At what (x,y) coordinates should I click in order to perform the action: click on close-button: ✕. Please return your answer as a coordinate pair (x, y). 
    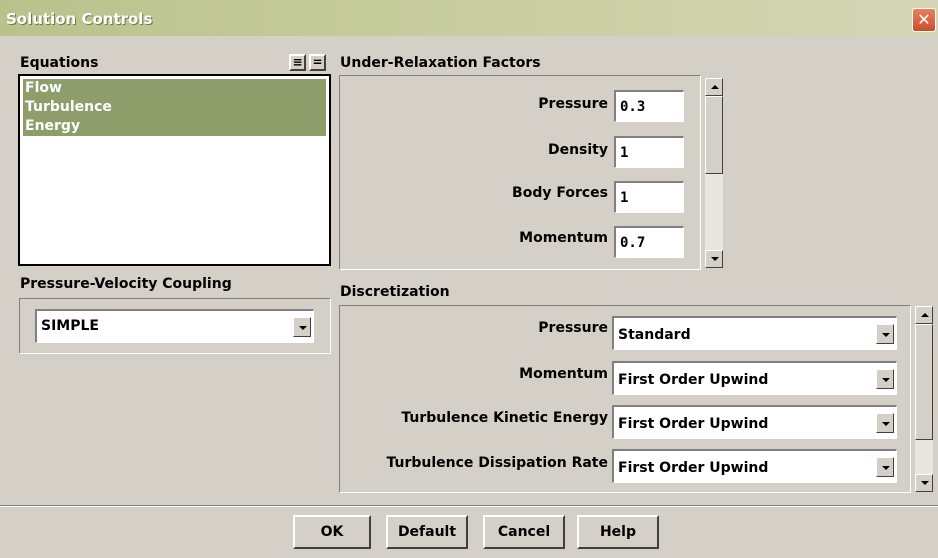
    Looking at the image, I should click on (924, 20).